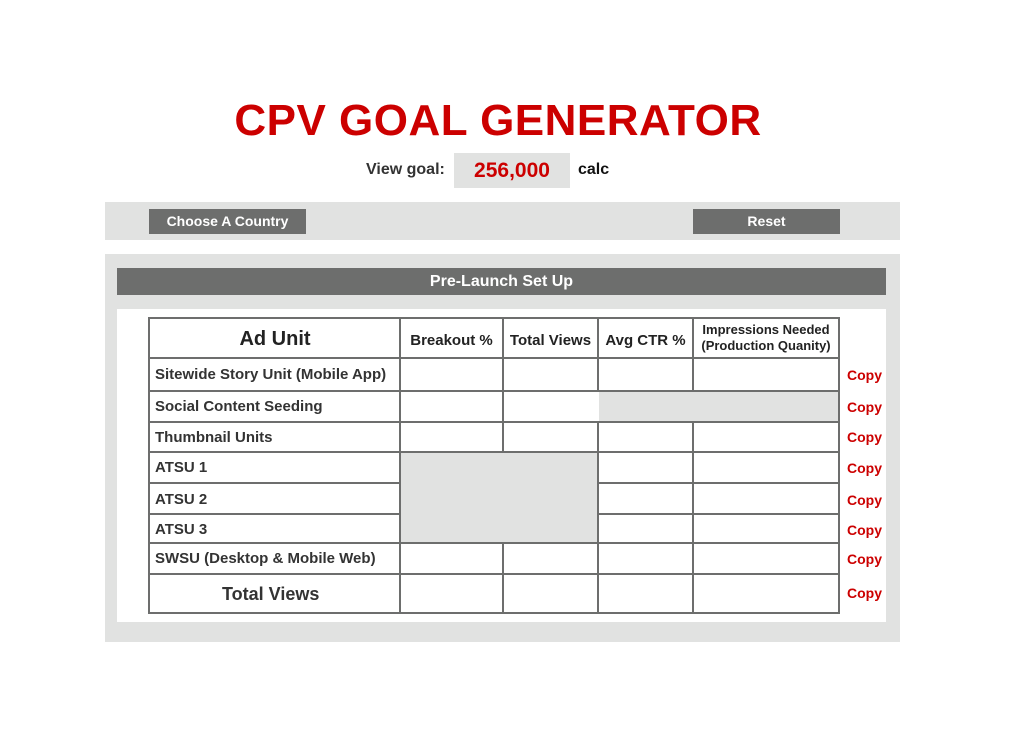 The width and height of the screenshot is (1028, 737). What do you see at coordinates (214, 437) in the screenshot?
I see `row-label: Thumbnail Units` at bounding box center [214, 437].